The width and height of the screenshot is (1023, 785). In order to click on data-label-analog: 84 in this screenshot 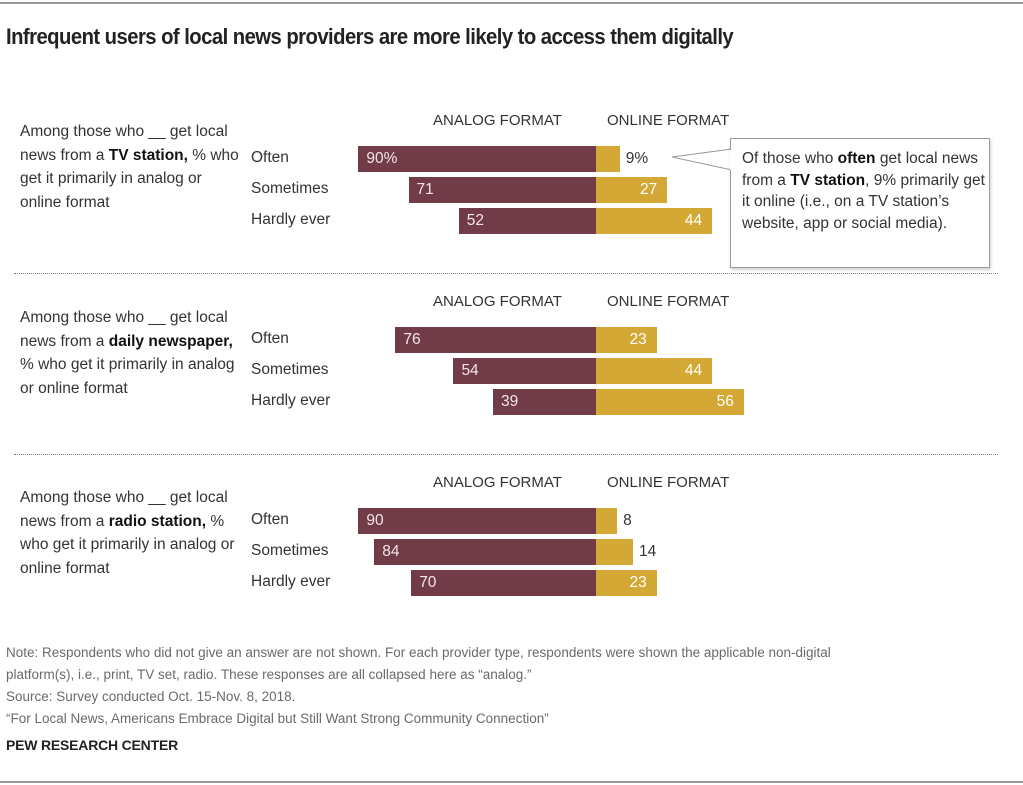, I will do `click(391, 551)`.